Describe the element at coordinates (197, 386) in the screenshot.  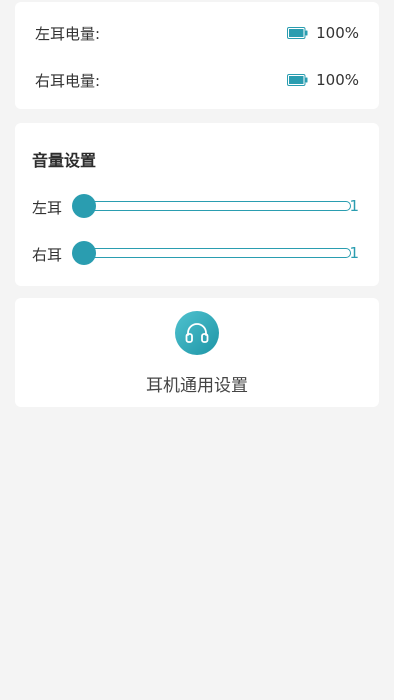
I see `general-settings-label: 耳机通用设置` at that location.